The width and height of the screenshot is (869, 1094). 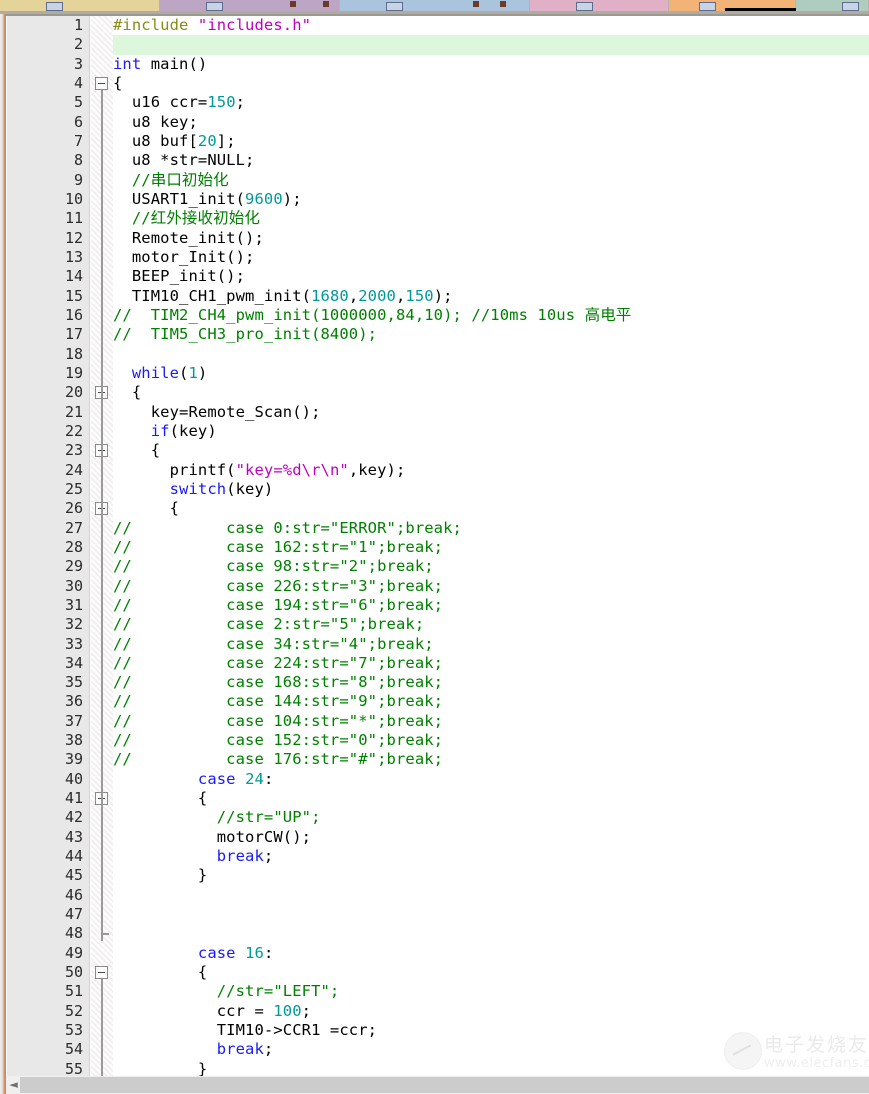 I want to click on line-number: 11, so click(x=73, y=218).